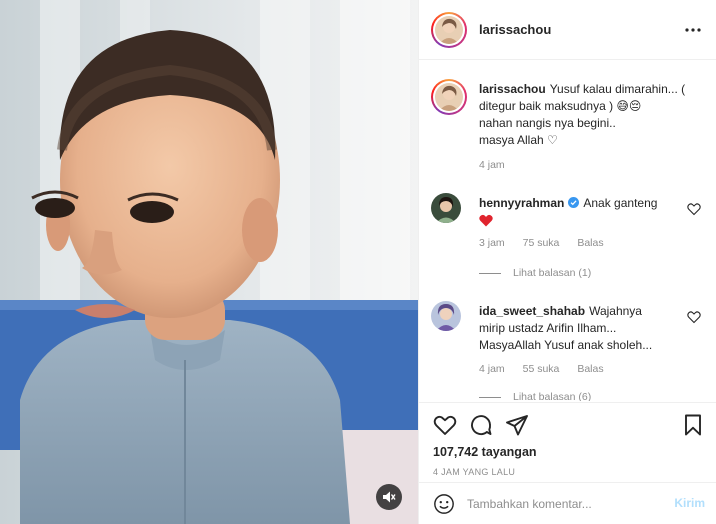 The image size is (716, 524). What do you see at coordinates (521, 203) in the screenshot?
I see `comment-username: hennyyrahman` at bounding box center [521, 203].